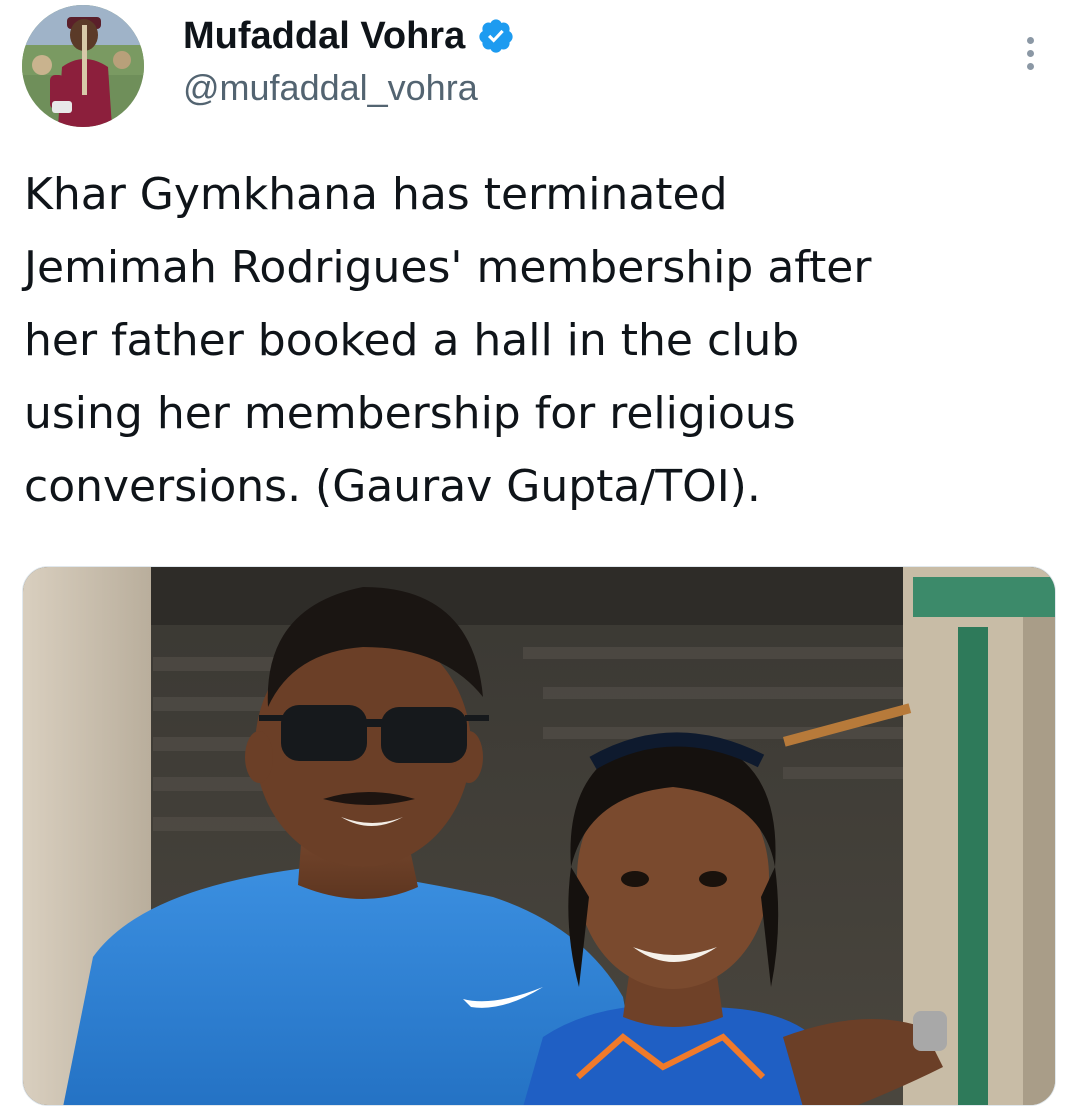  I want to click on author-display-name: Mufaddal Vohra, so click(324, 36).